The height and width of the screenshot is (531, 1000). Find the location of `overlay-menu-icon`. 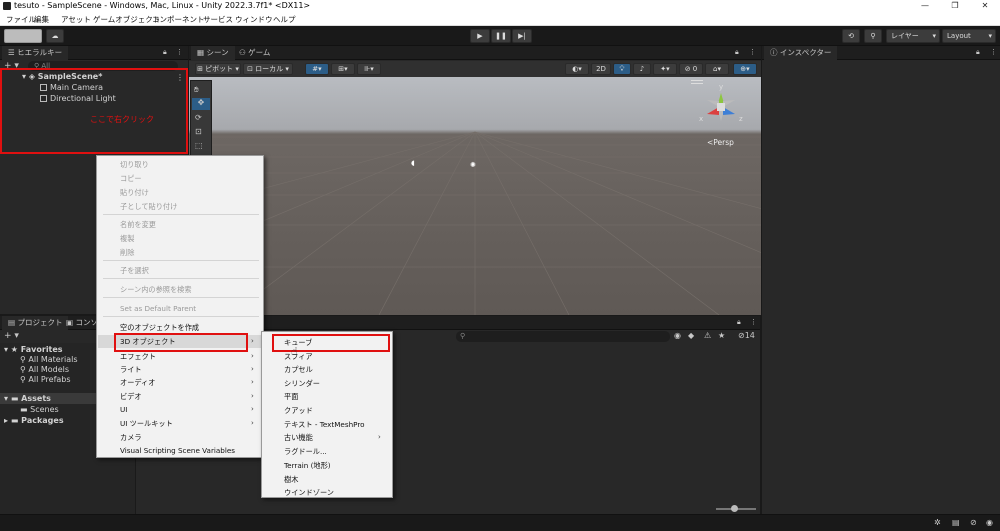

overlay-menu-icon is located at coordinates (697, 82).